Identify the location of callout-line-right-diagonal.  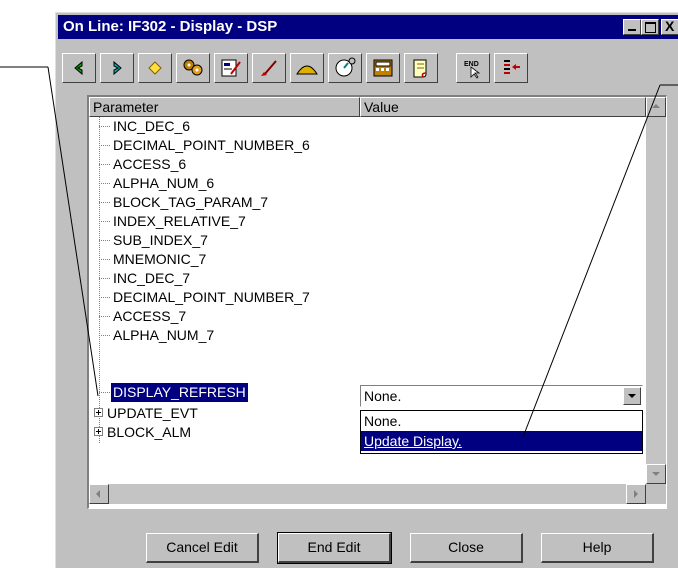
(591, 261).